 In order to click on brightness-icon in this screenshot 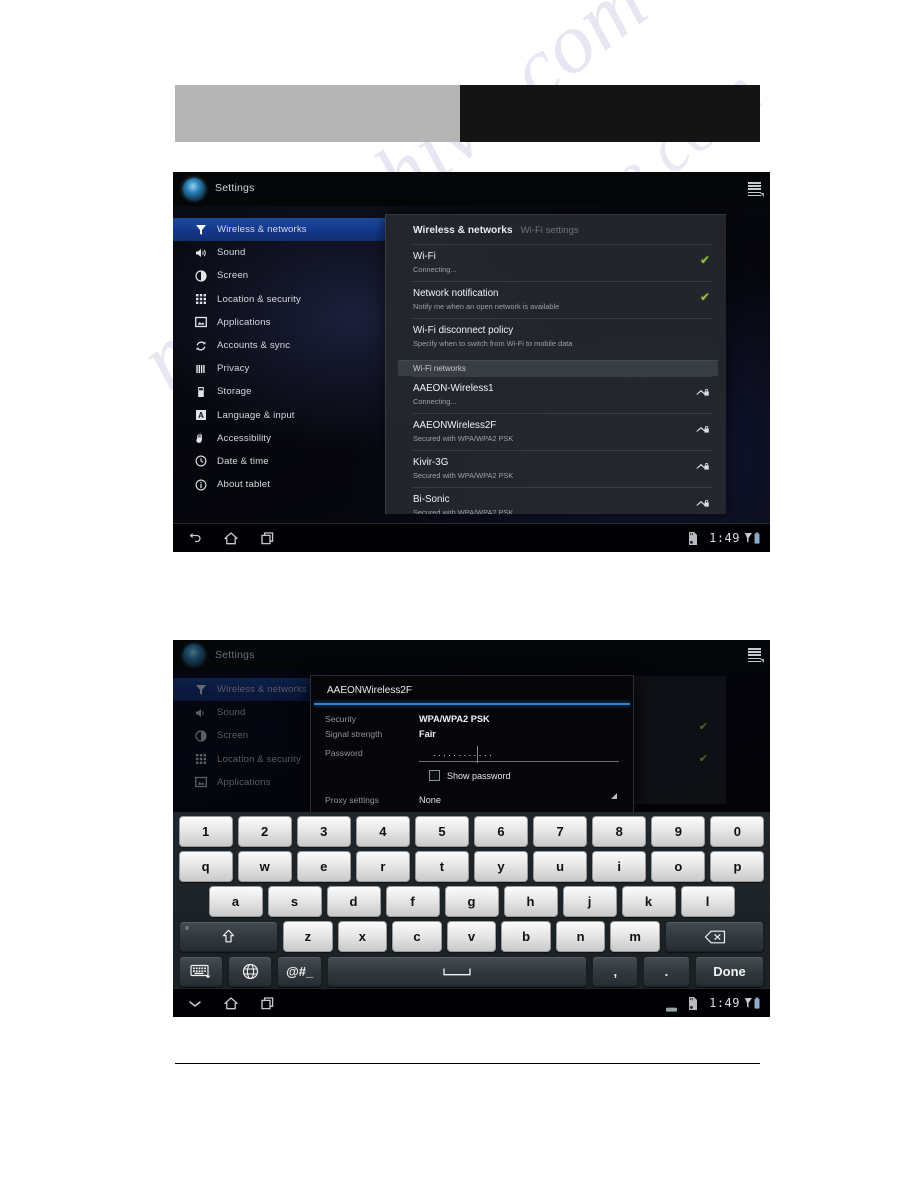, I will do `click(201, 276)`.